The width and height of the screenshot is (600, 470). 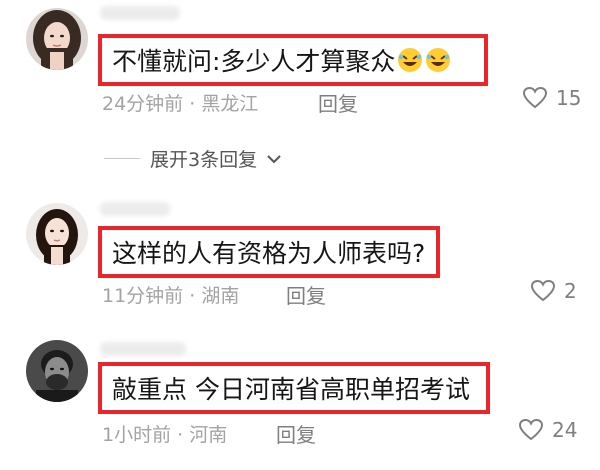 What do you see at coordinates (230, 104) in the screenshot?
I see `comment-location: 黑龙江` at bounding box center [230, 104].